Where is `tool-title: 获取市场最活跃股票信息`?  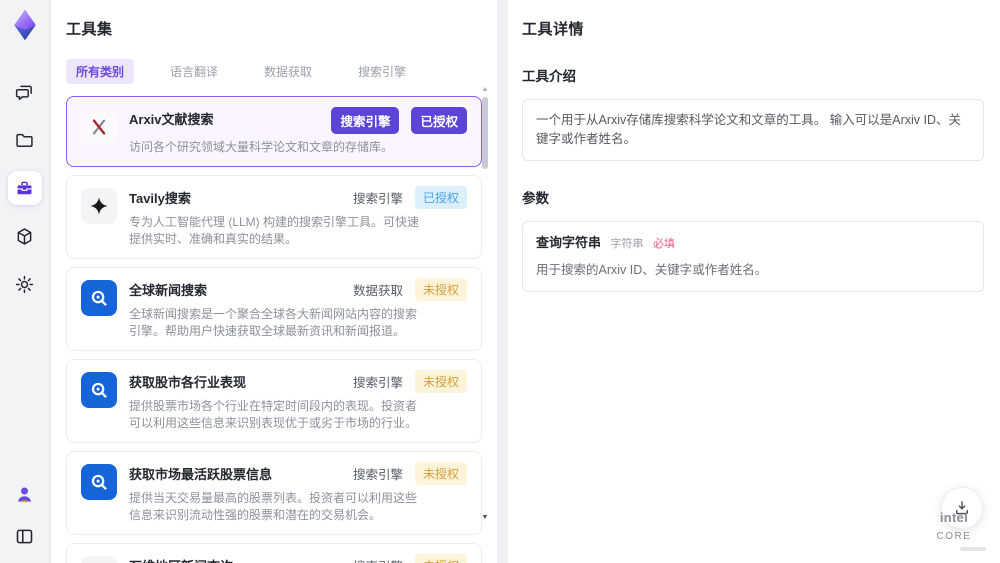
tool-title: 获取市场最活跃股票信息 is located at coordinates (201, 474).